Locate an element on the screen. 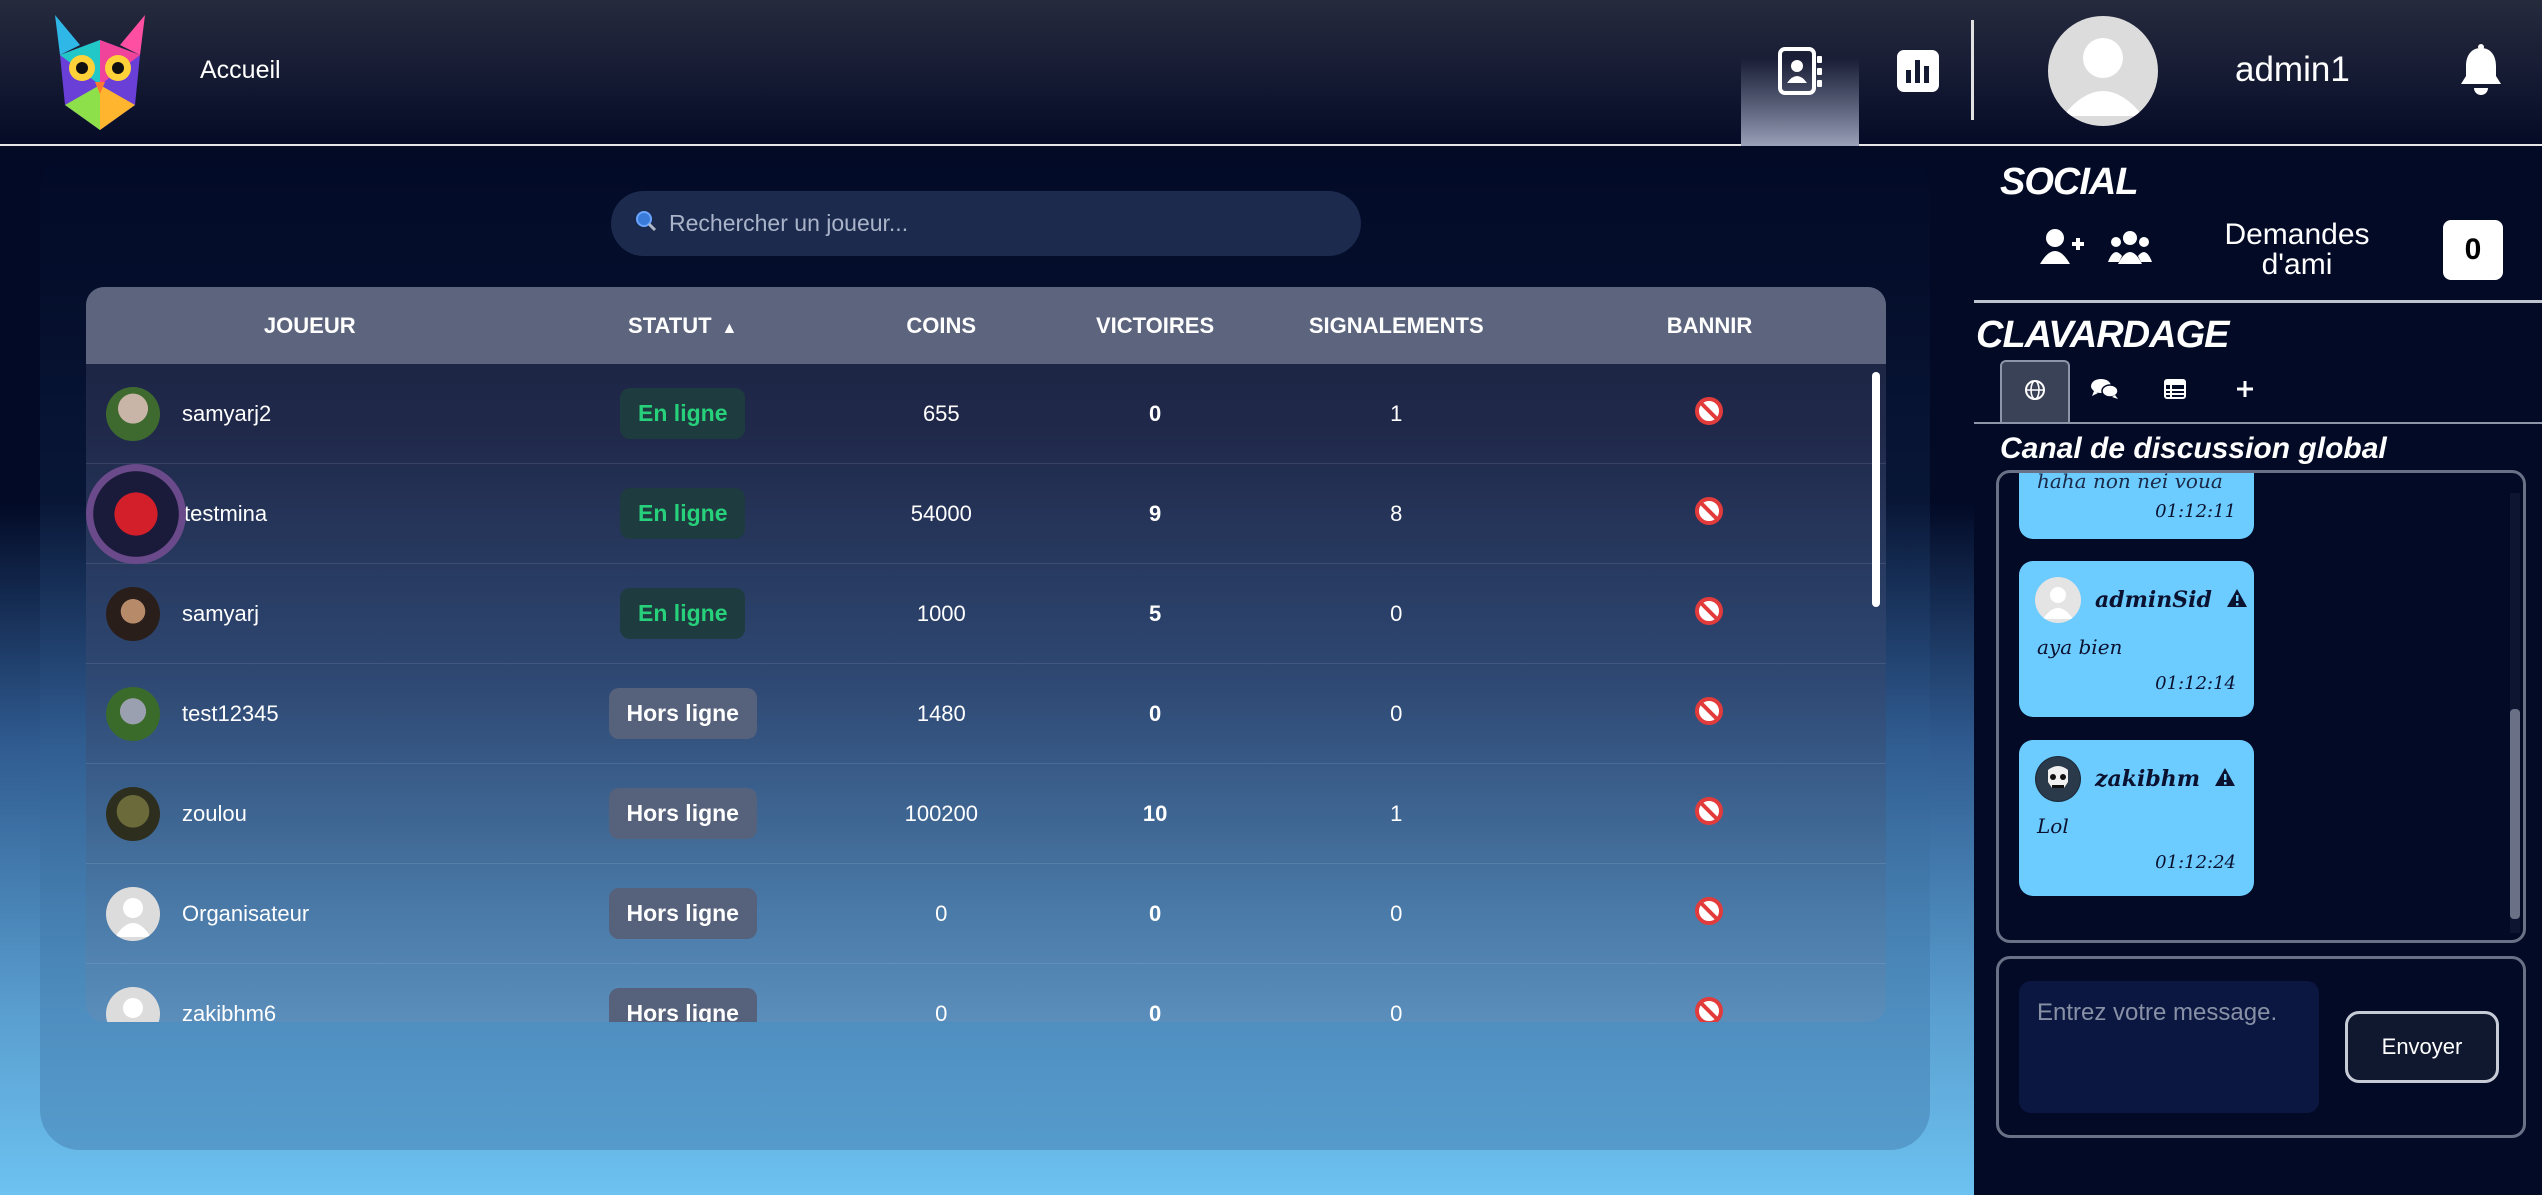  globe-icon is located at coordinates (2035, 392).